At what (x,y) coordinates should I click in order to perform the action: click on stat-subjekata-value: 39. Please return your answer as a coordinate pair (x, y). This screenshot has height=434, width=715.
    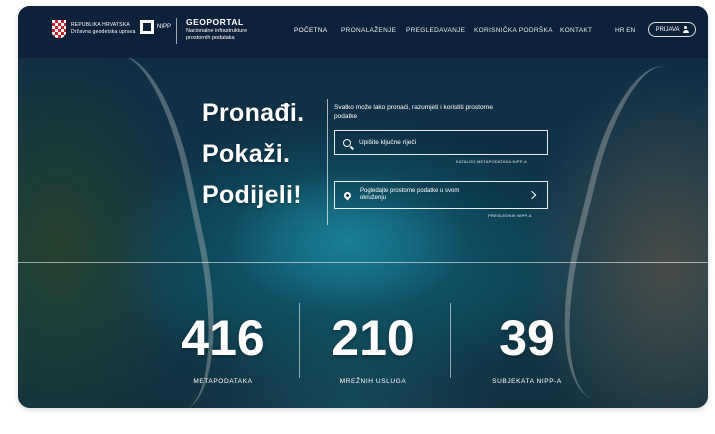
    Looking at the image, I should click on (527, 338).